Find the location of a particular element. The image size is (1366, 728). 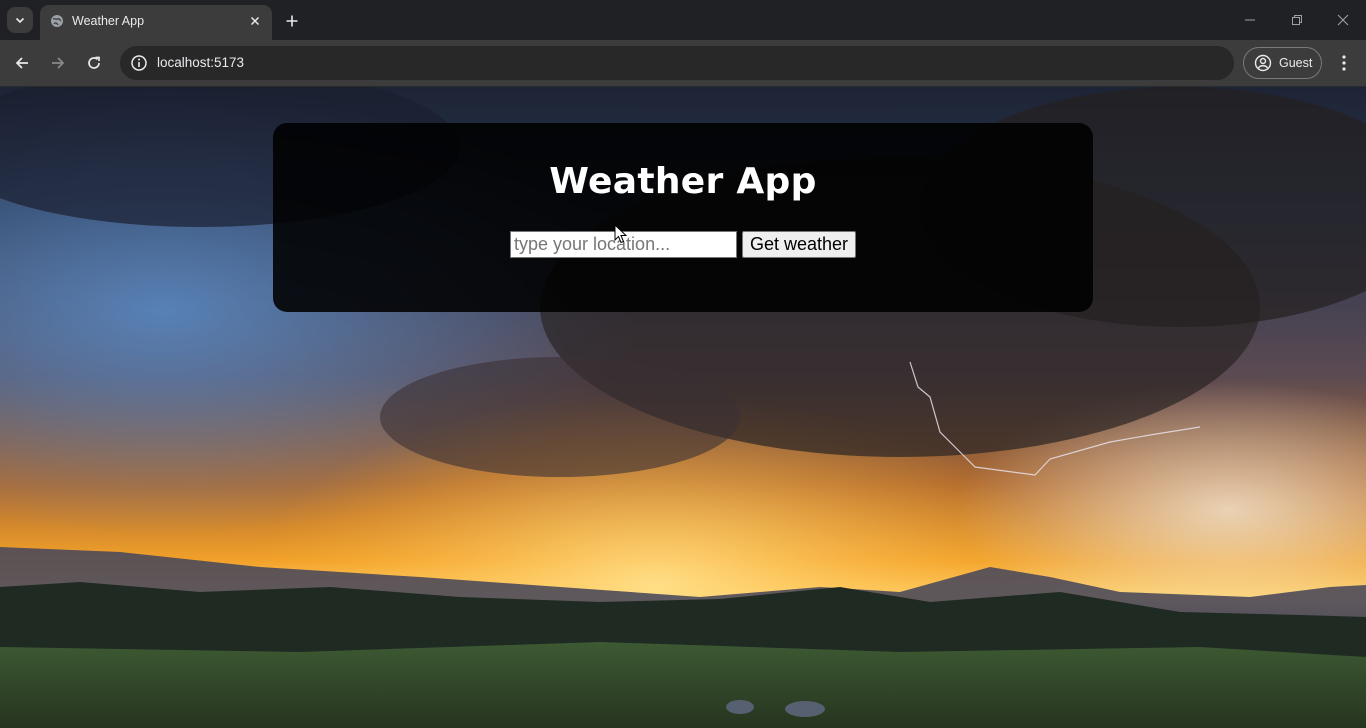

chevron-down-icon is located at coordinates (20, 20).